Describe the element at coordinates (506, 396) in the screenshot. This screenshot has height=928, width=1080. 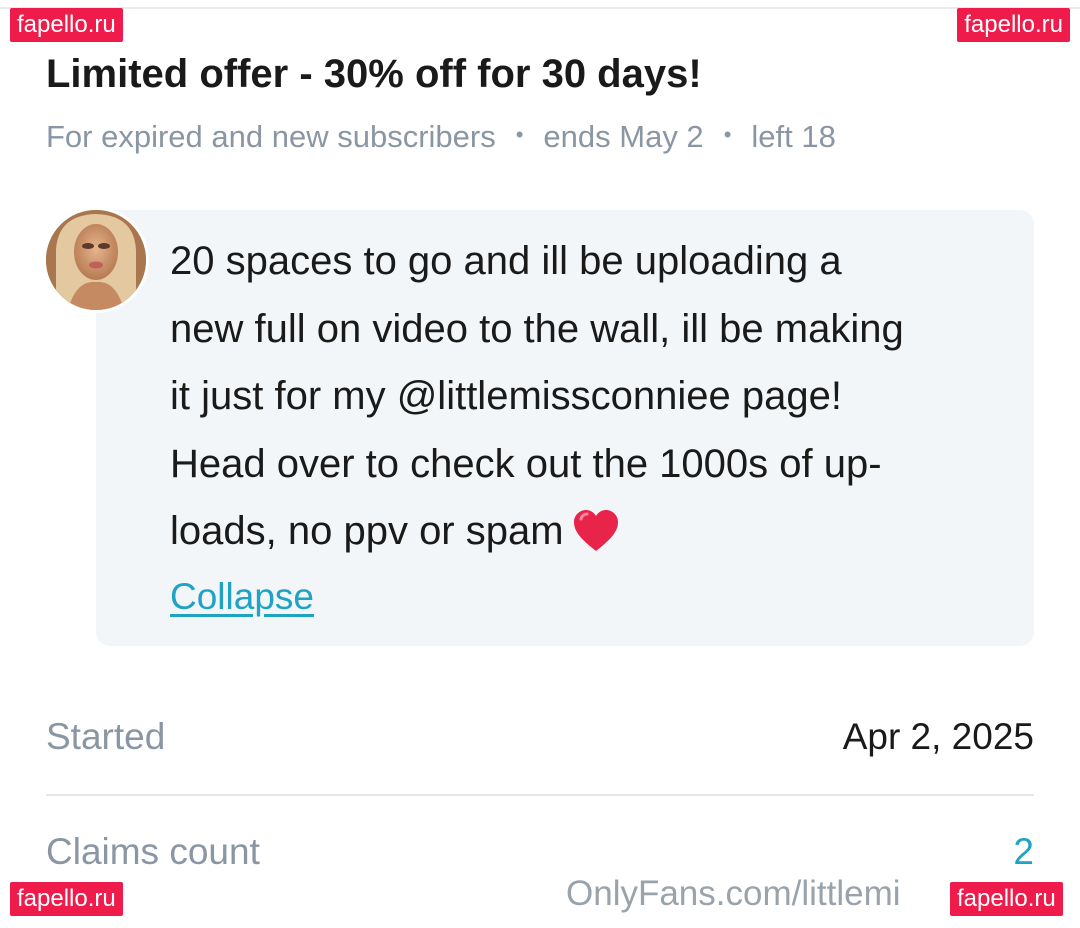
I see `message-line: it just for my @littlemissconniee page!` at that location.